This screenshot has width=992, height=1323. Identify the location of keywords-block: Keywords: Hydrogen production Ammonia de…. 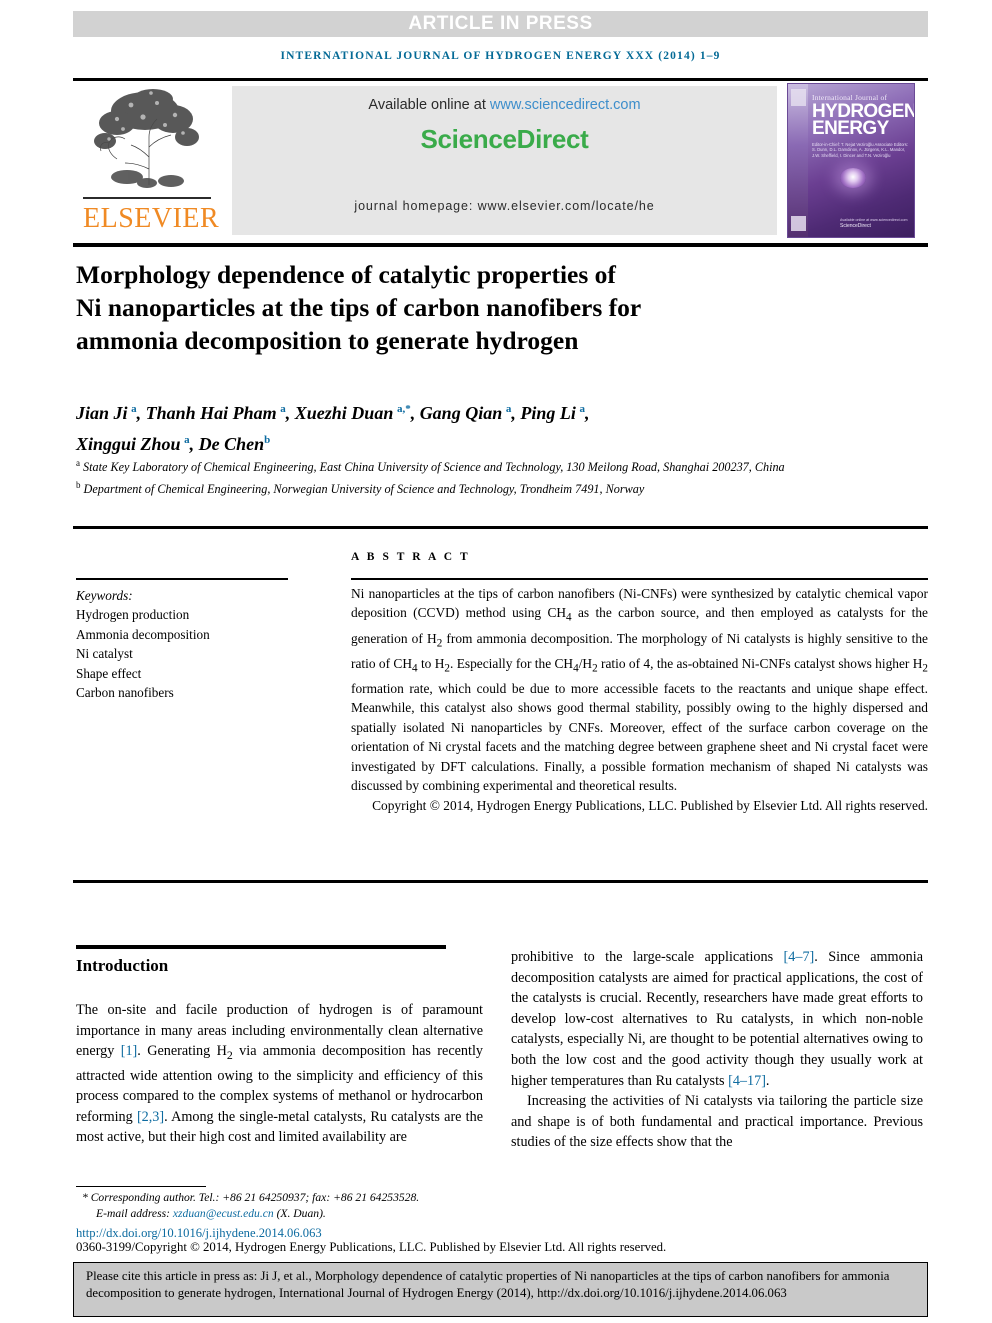
(191, 644).